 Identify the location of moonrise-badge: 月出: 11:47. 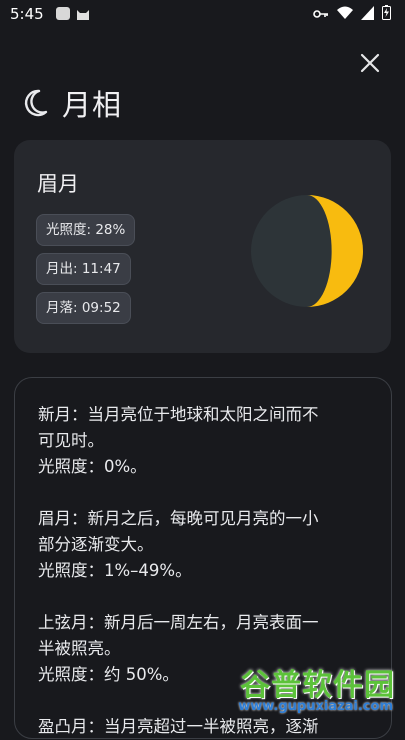
(83, 269).